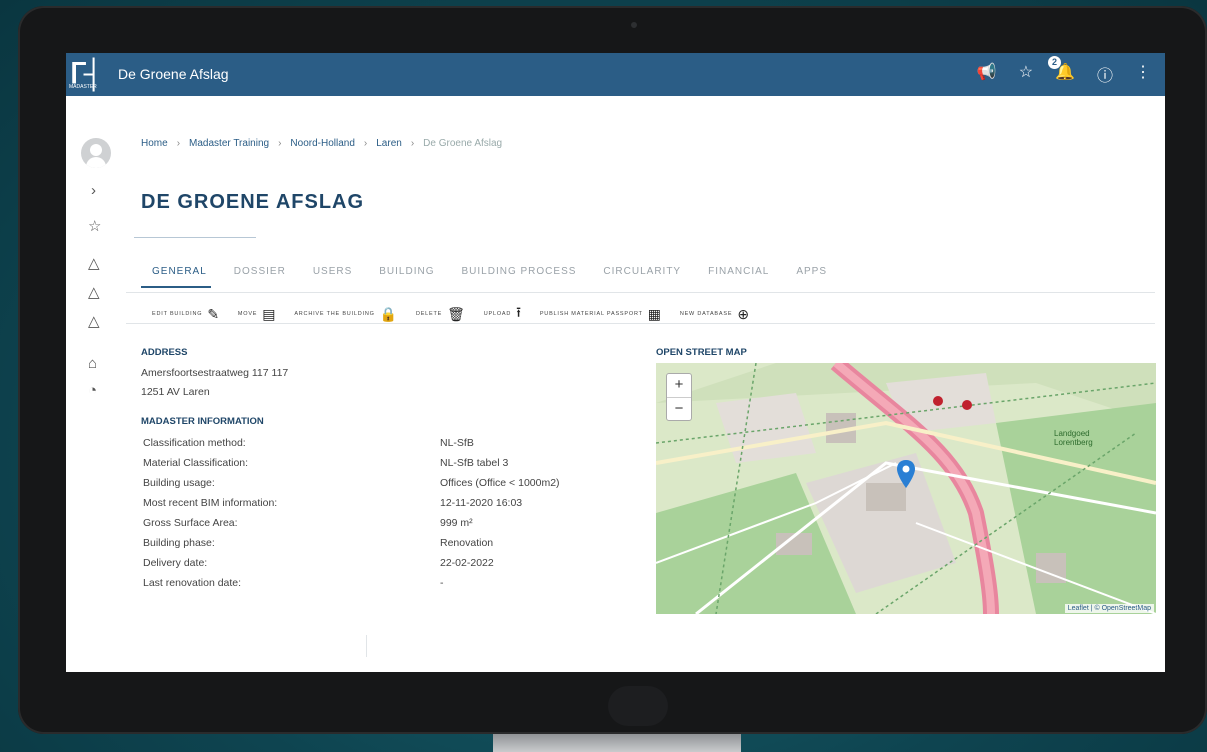 Image resolution: width=1207 pixels, height=752 pixels. I want to click on top-bar: ᒥ┤ MADASTER De Groene Afslag 📢 ☆ 2 🔔 ⓘ ⋮, so click(615, 74).